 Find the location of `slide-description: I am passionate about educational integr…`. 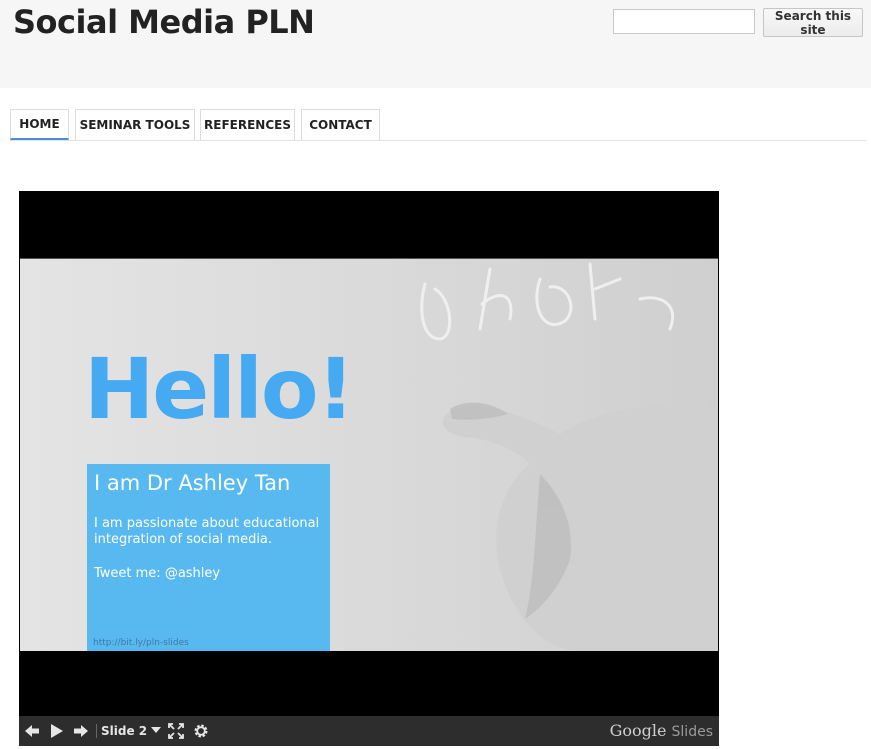

slide-description: I am passionate about educational integr… is located at coordinates (207, 531).